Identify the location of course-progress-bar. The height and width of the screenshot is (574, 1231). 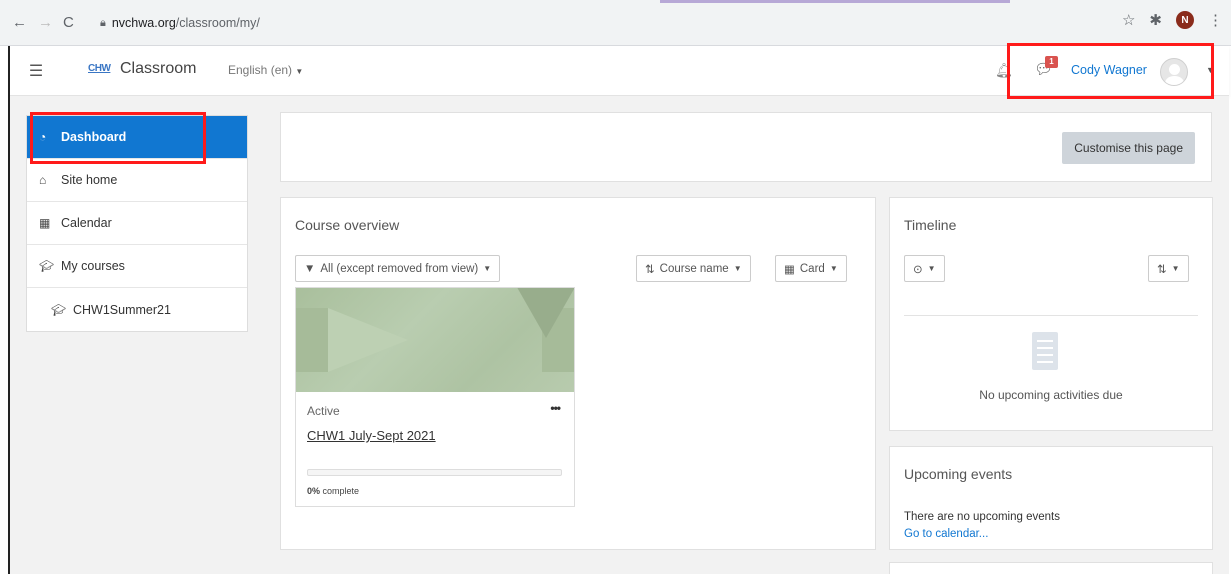
(434, 472).